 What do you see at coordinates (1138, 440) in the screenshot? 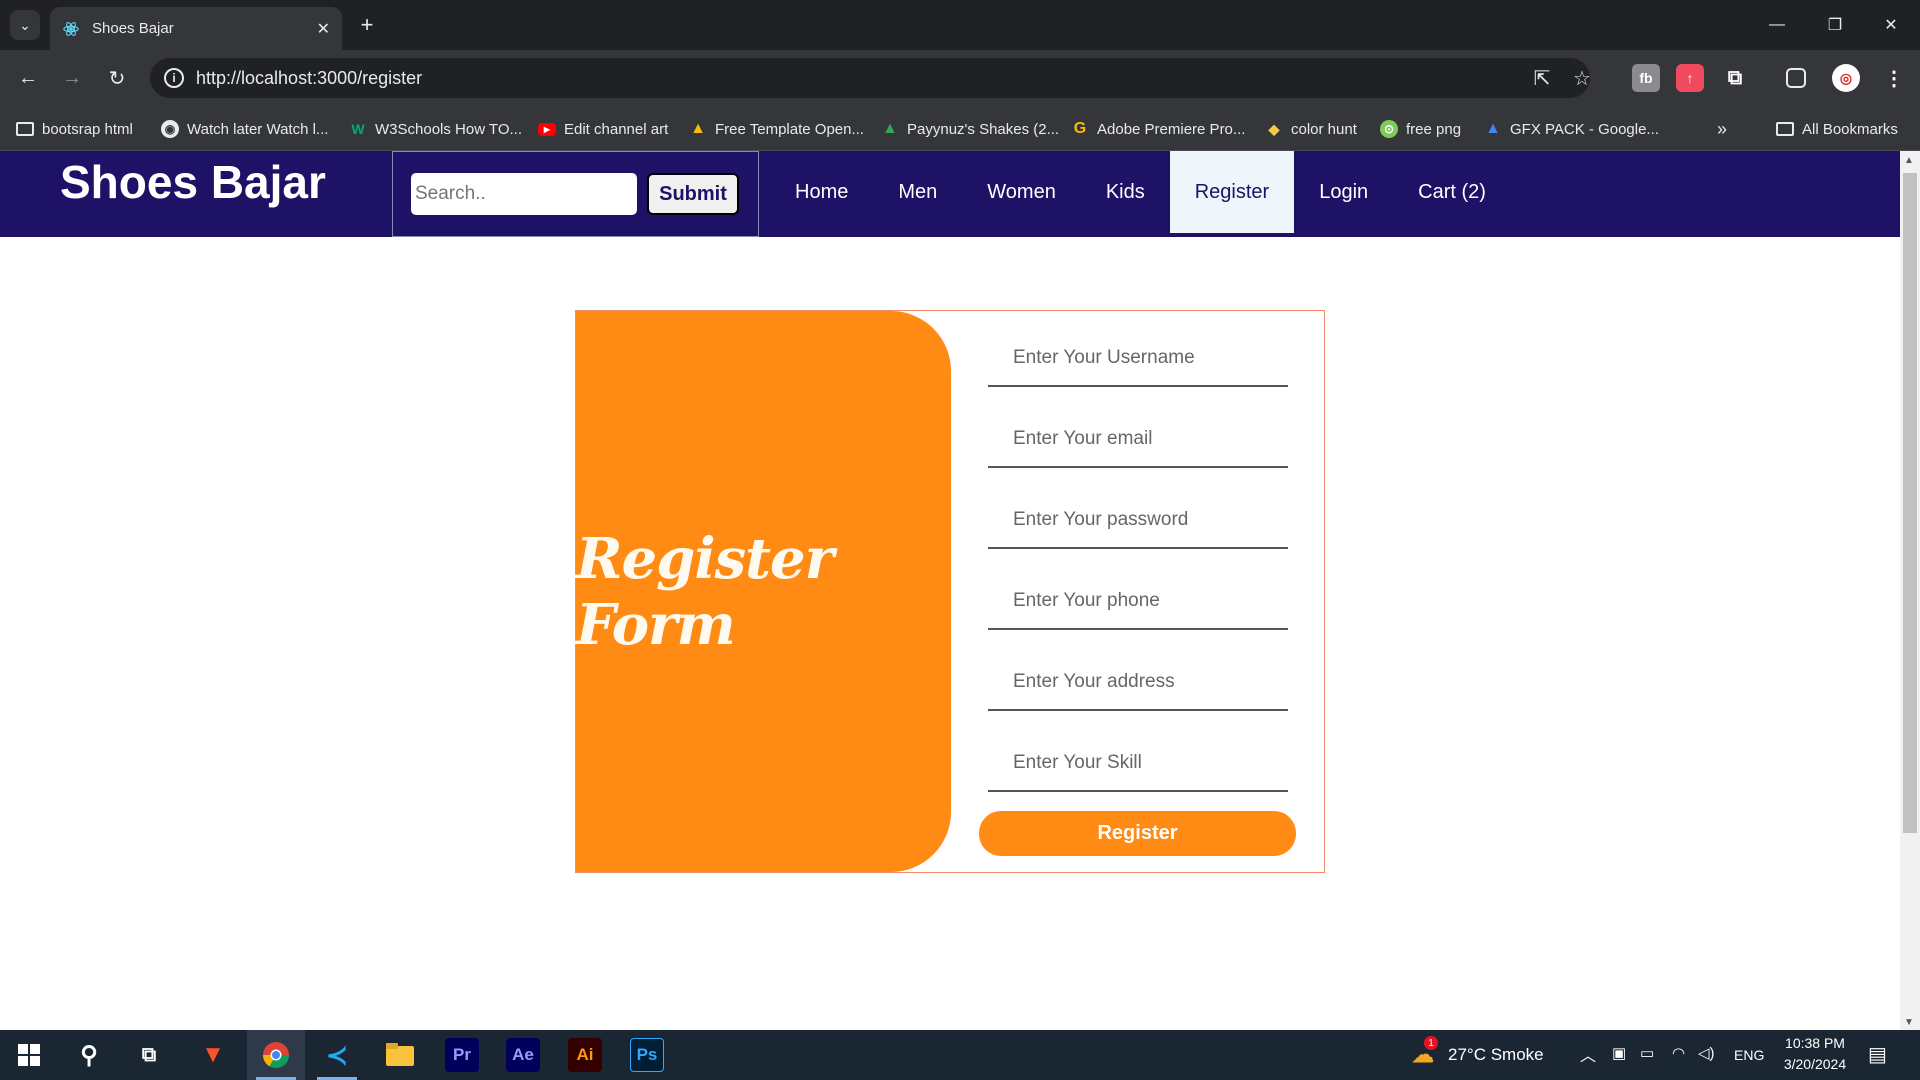
I see `email-field` at bounding box center [1138, 440].